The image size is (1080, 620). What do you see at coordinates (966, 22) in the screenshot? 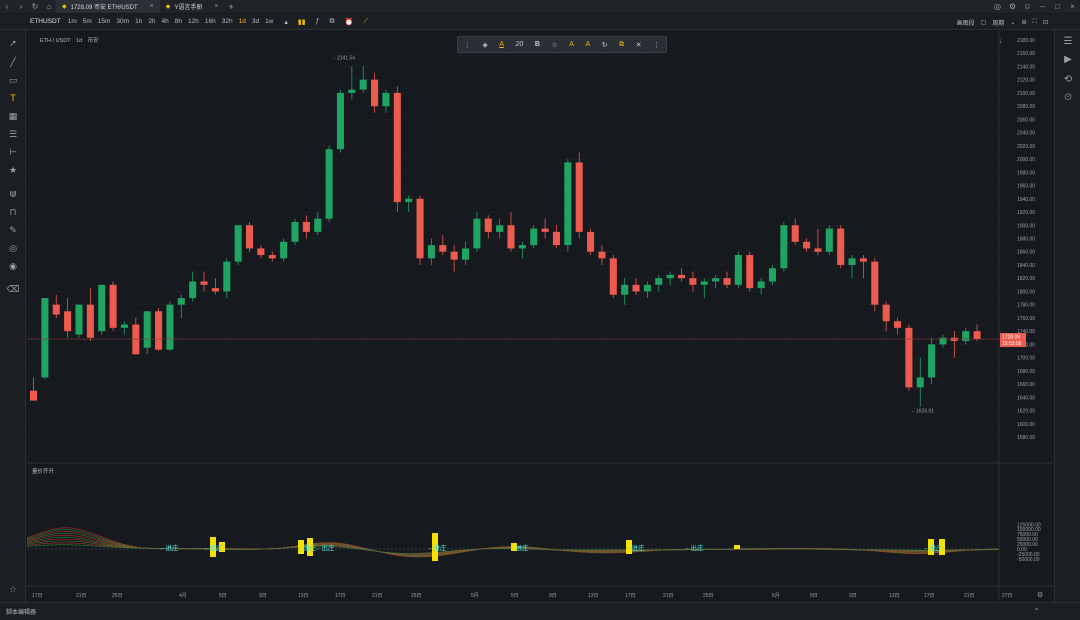
I see `draw-mode-label: 画图段` at bounding box center [966, 22].